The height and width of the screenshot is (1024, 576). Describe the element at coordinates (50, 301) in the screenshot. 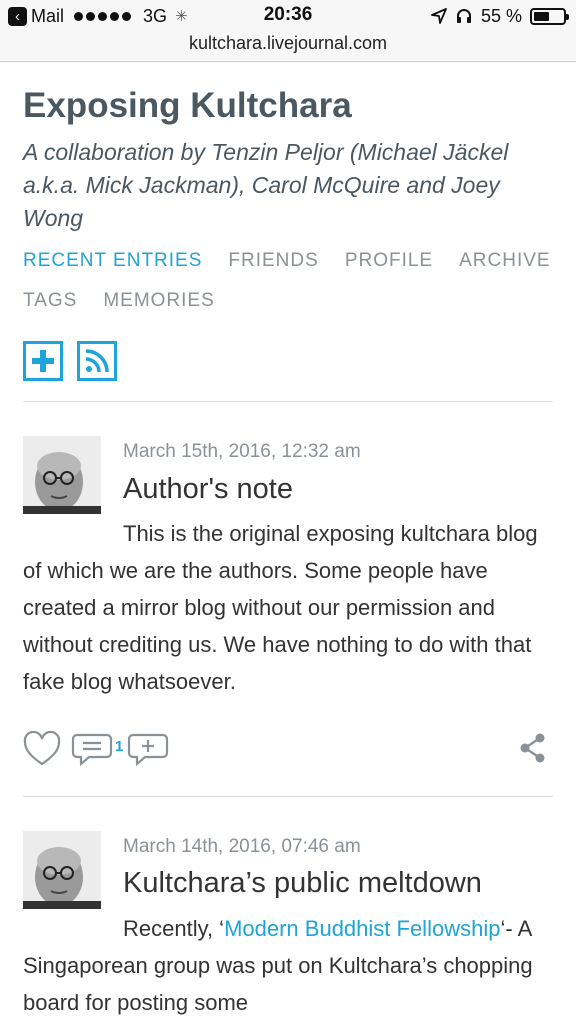

I see `nav-tags: TAGS` at that location.